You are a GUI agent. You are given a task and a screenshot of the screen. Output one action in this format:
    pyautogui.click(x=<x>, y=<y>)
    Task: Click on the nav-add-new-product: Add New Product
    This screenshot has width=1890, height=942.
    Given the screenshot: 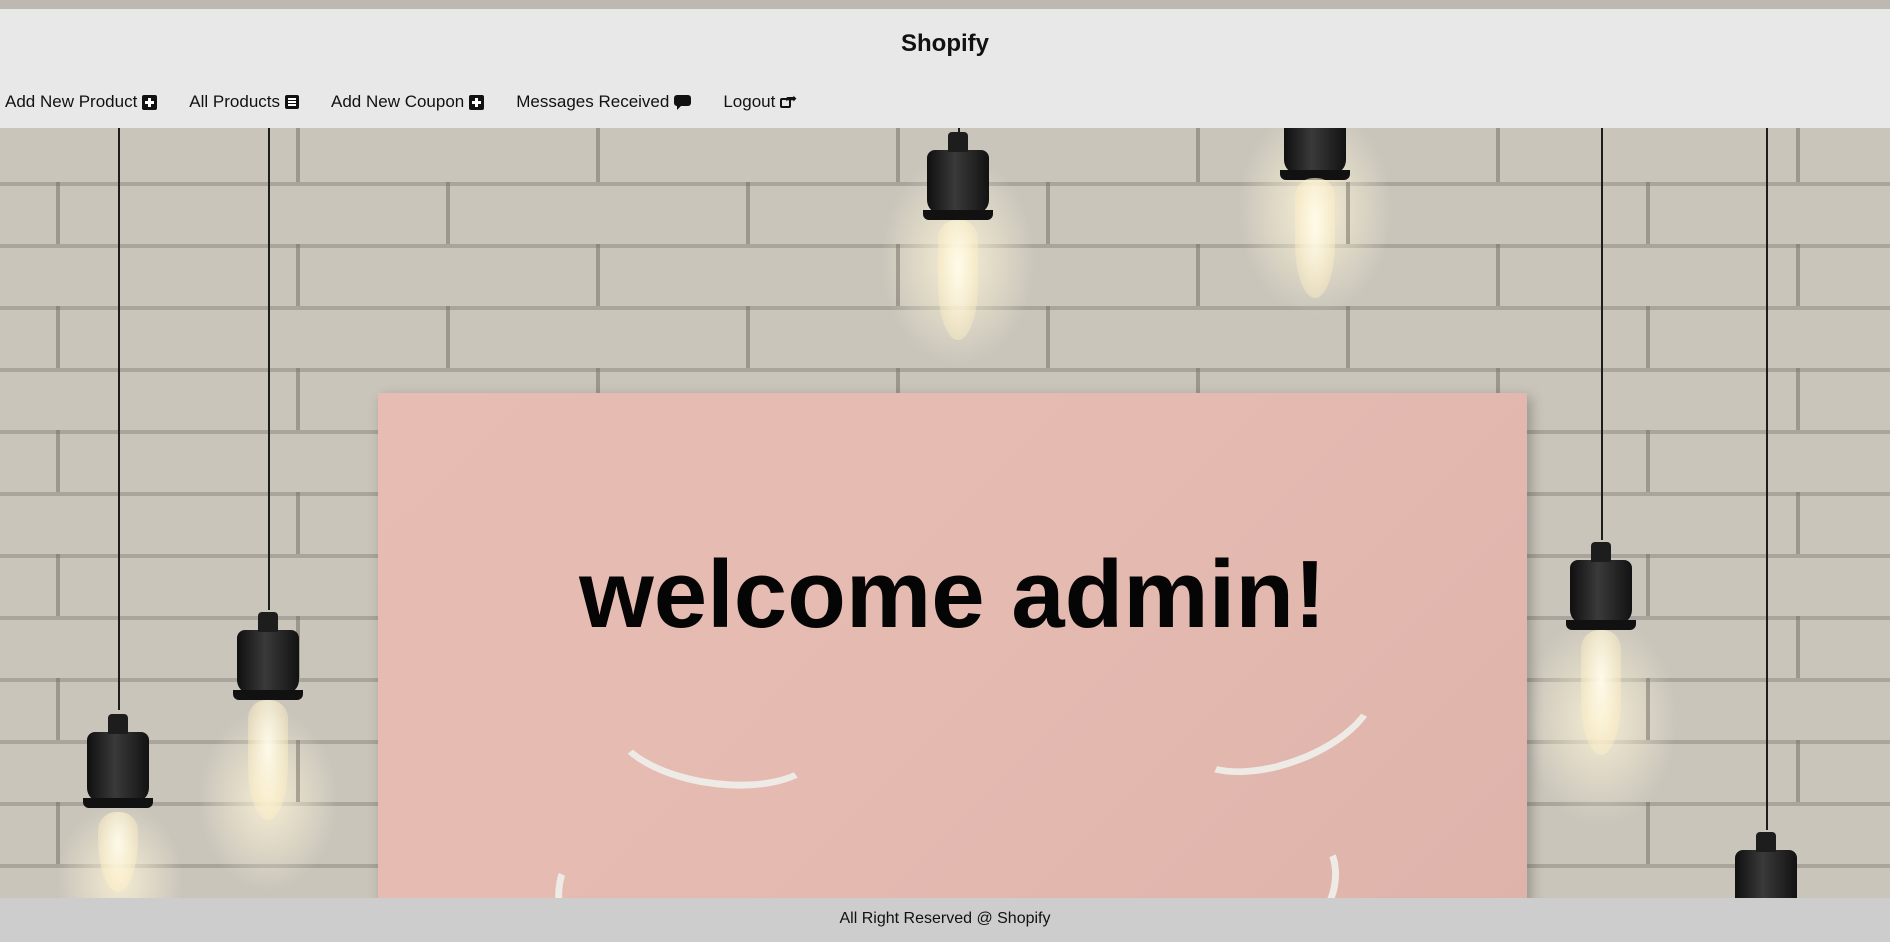 What is the action you would take?
    pyautogui.click(x=81, y=102)
    